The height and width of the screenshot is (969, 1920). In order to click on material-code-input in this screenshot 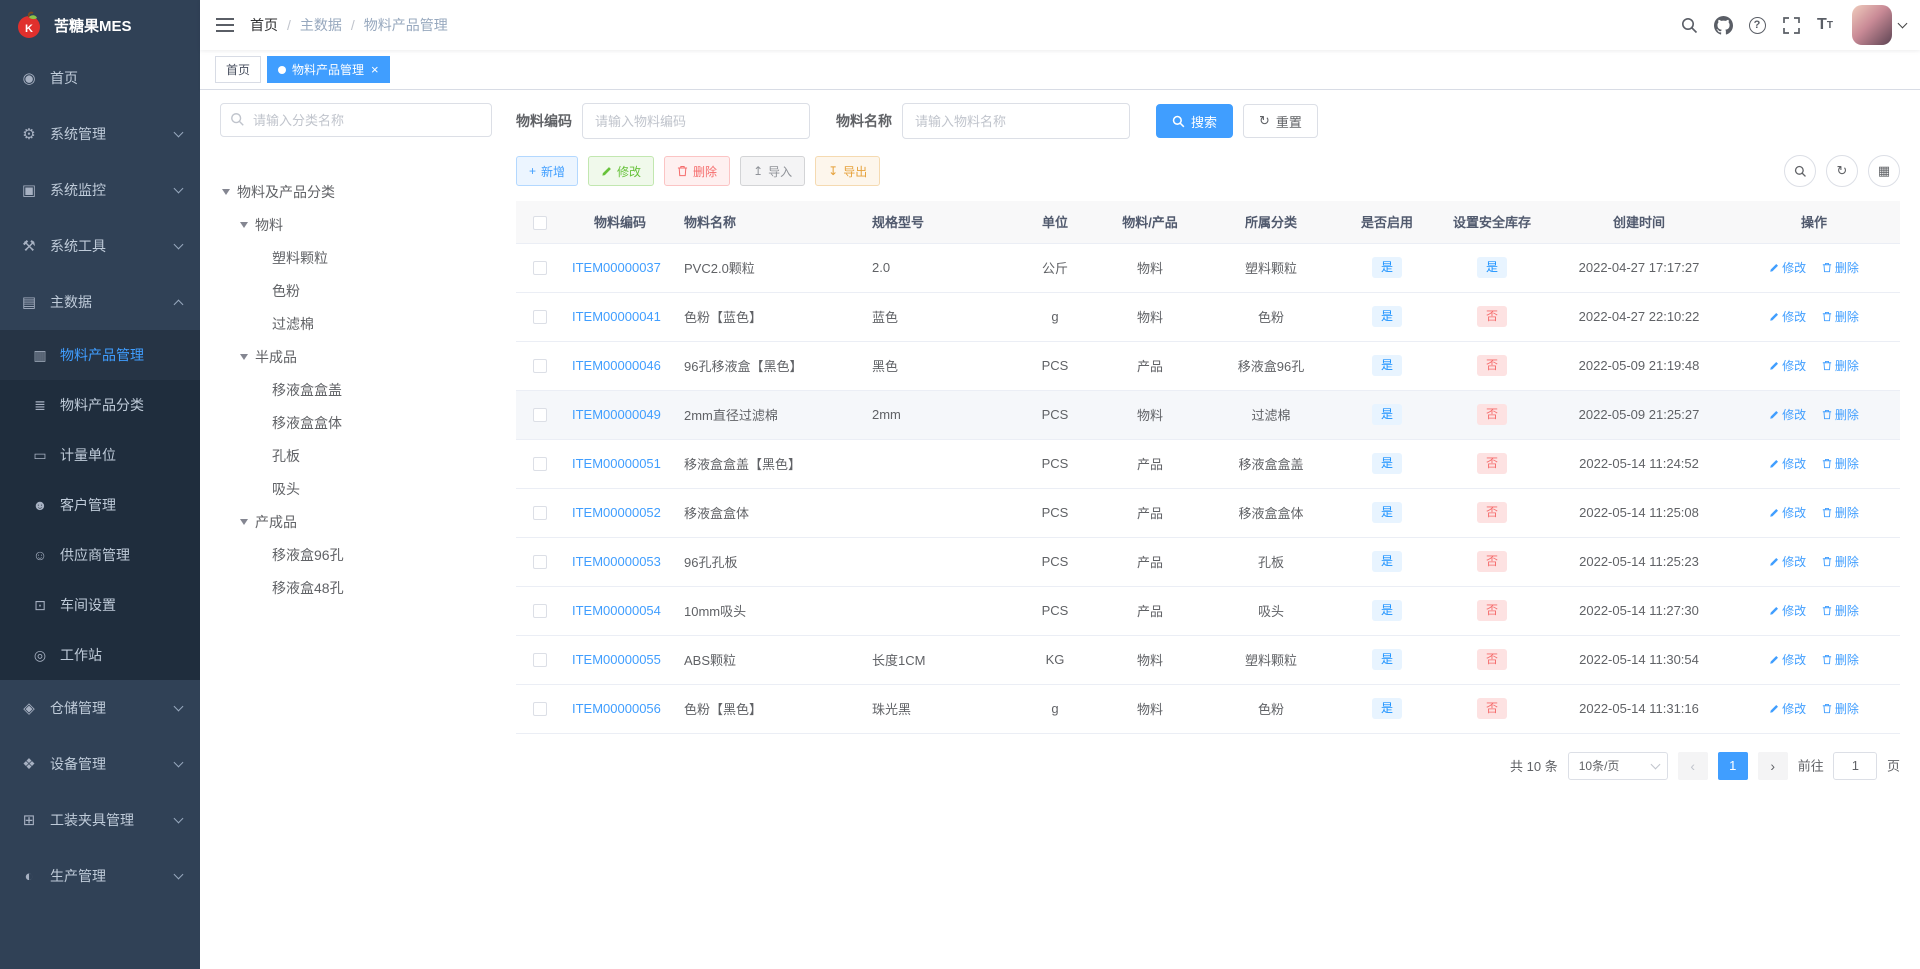, I will do `click(696, 121)`.